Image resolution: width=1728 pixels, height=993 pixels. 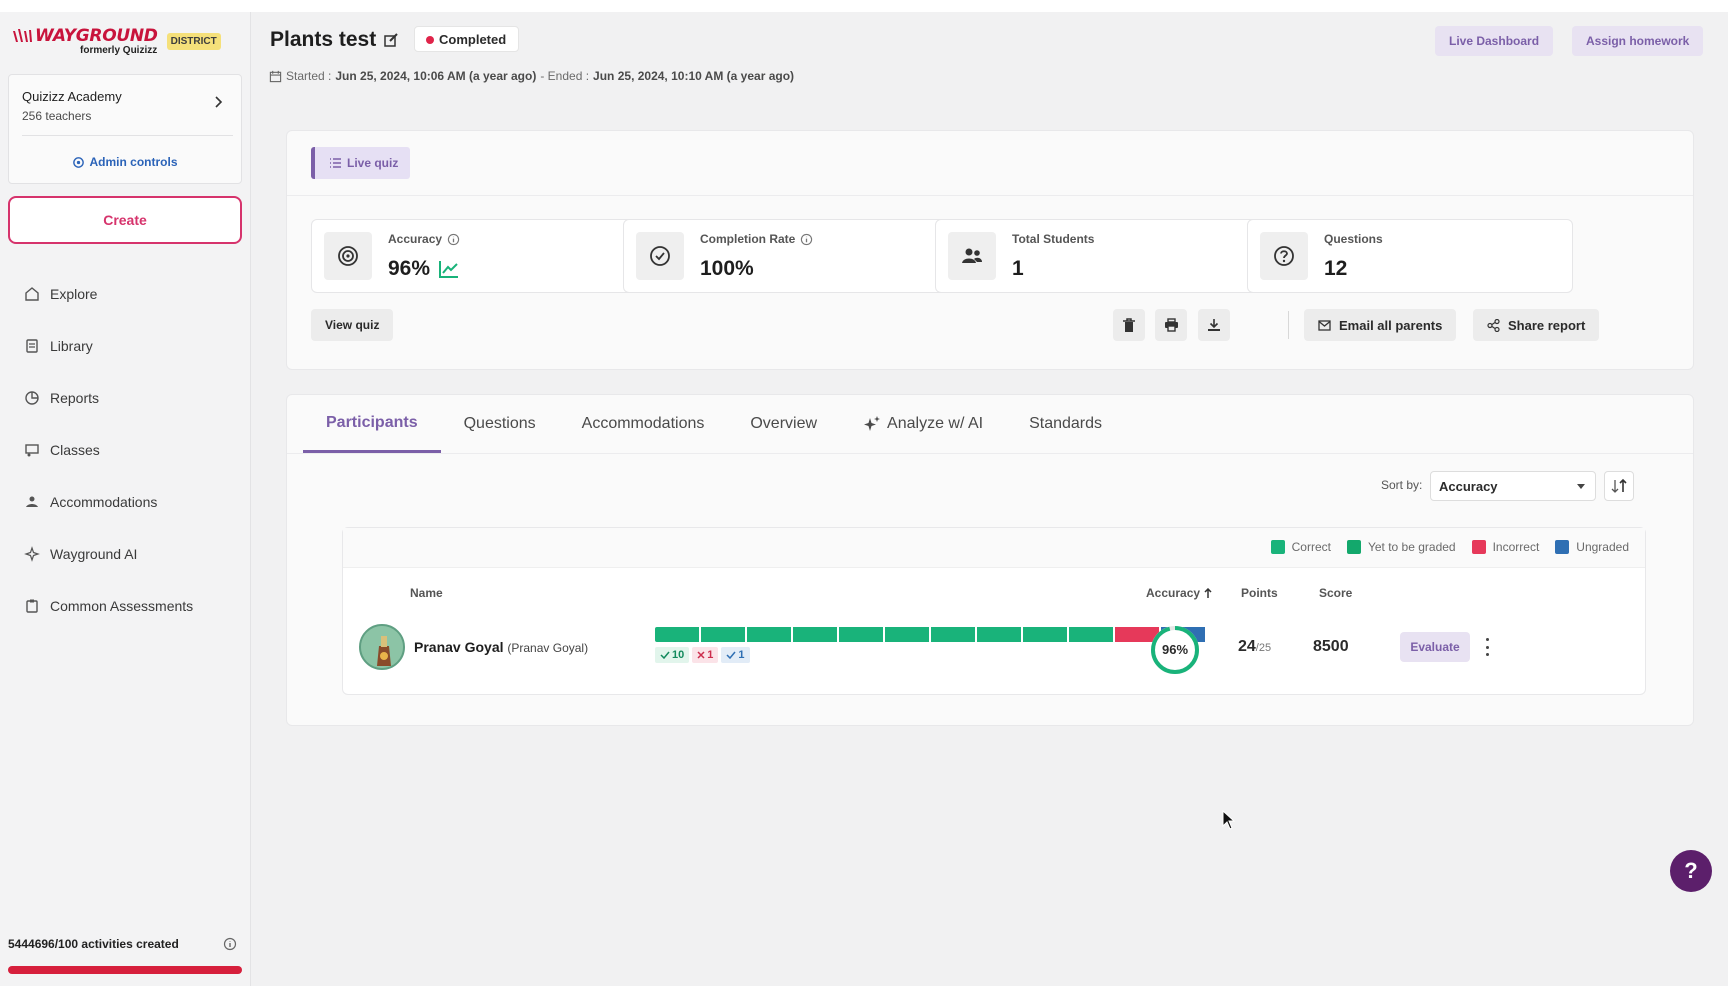 What do you see at coordinates (372, 424) in the screenshot?
I see `tab-participants: Participants` at bounding box center [372, 424].